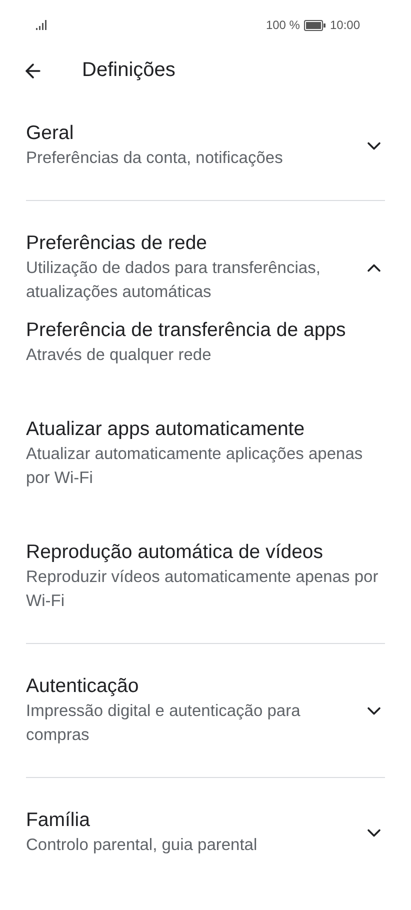 This screenshot has height=910, width=411. I want to click on signal-icon, so click(41, 25).